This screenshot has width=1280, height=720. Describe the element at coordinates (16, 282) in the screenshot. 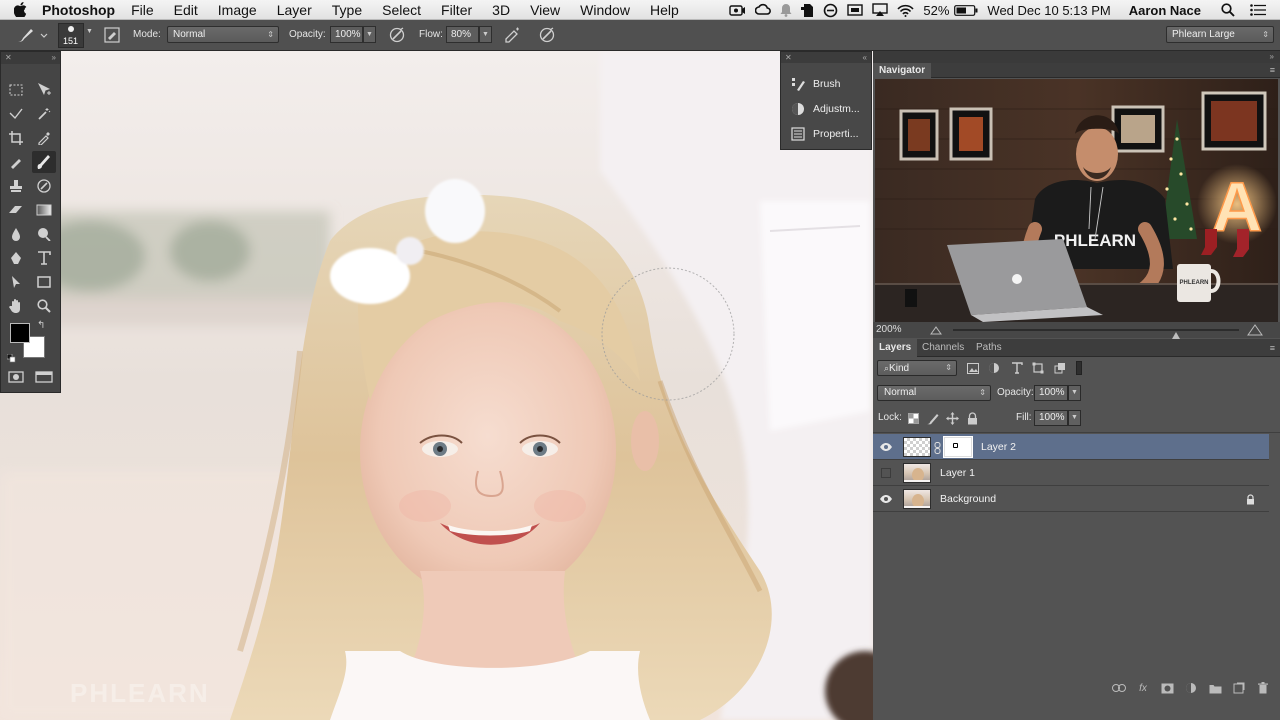

I see `path-selection-tool-icon` at that location.